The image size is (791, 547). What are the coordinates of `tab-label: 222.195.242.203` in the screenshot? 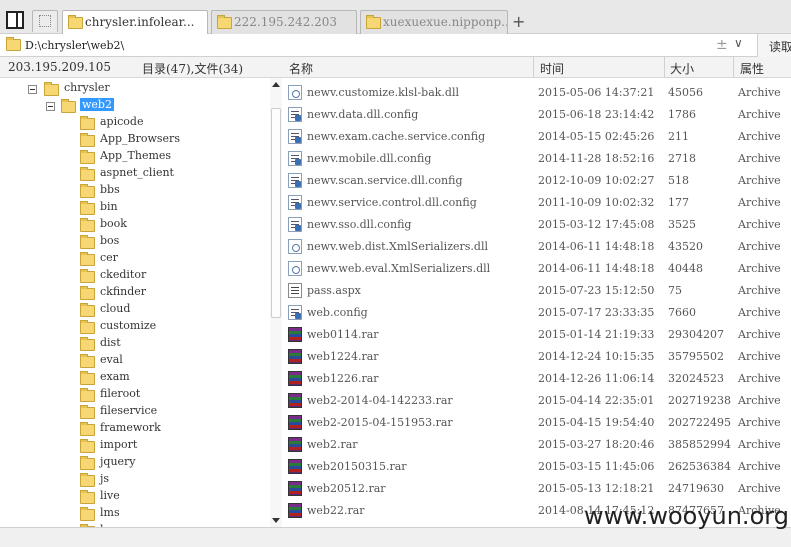 It's located at (286, 22).